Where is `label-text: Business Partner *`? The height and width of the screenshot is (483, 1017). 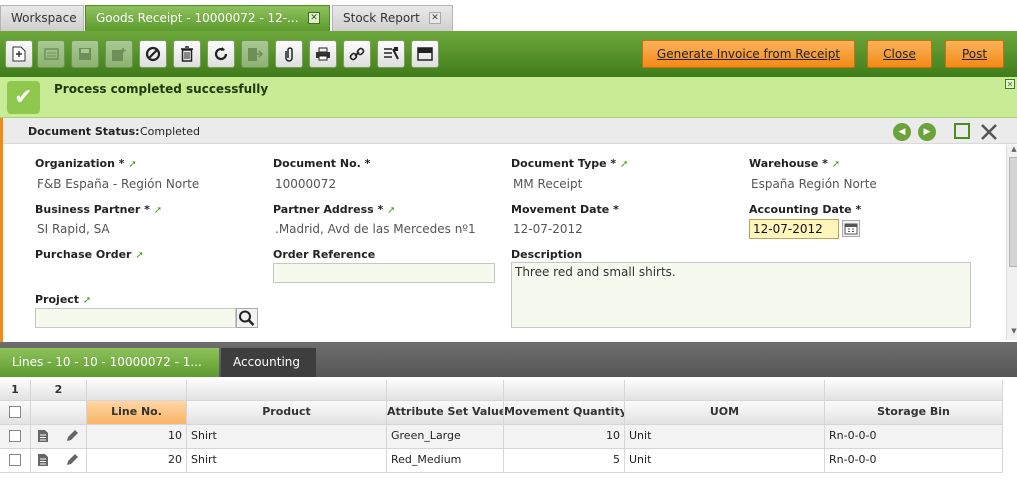 label-text: Business Partner * is located at coordinates (92, 209).